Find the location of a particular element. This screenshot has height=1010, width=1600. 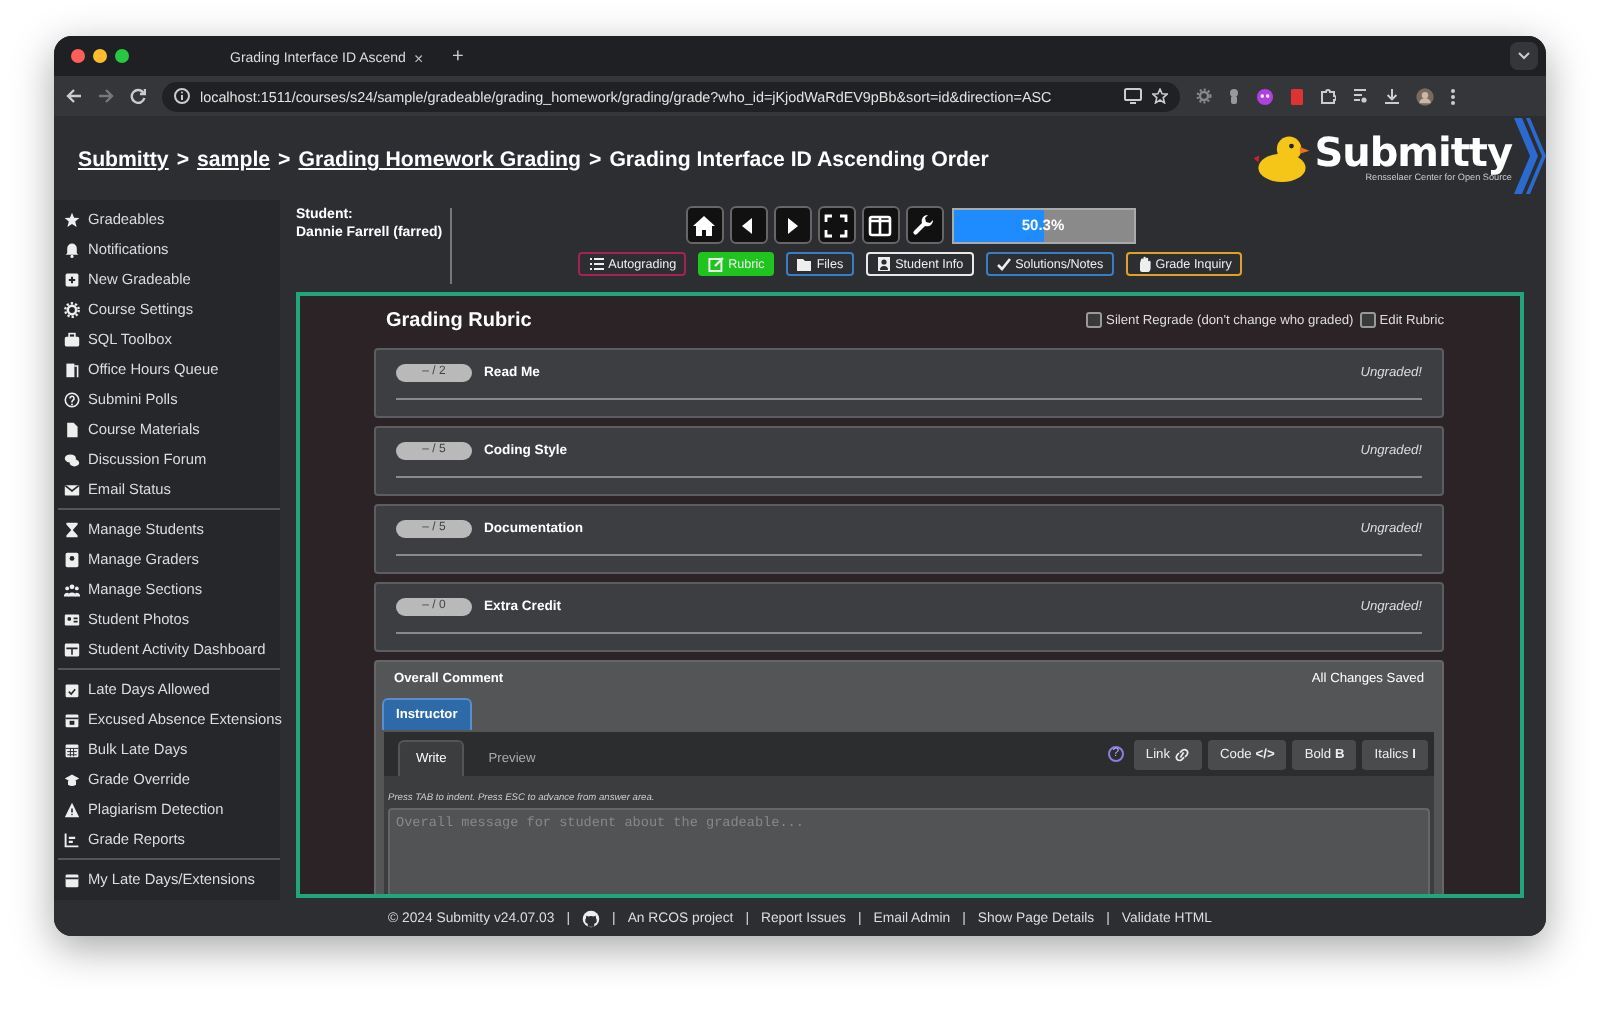

envelope-icon is located at coordinates (72, 489).